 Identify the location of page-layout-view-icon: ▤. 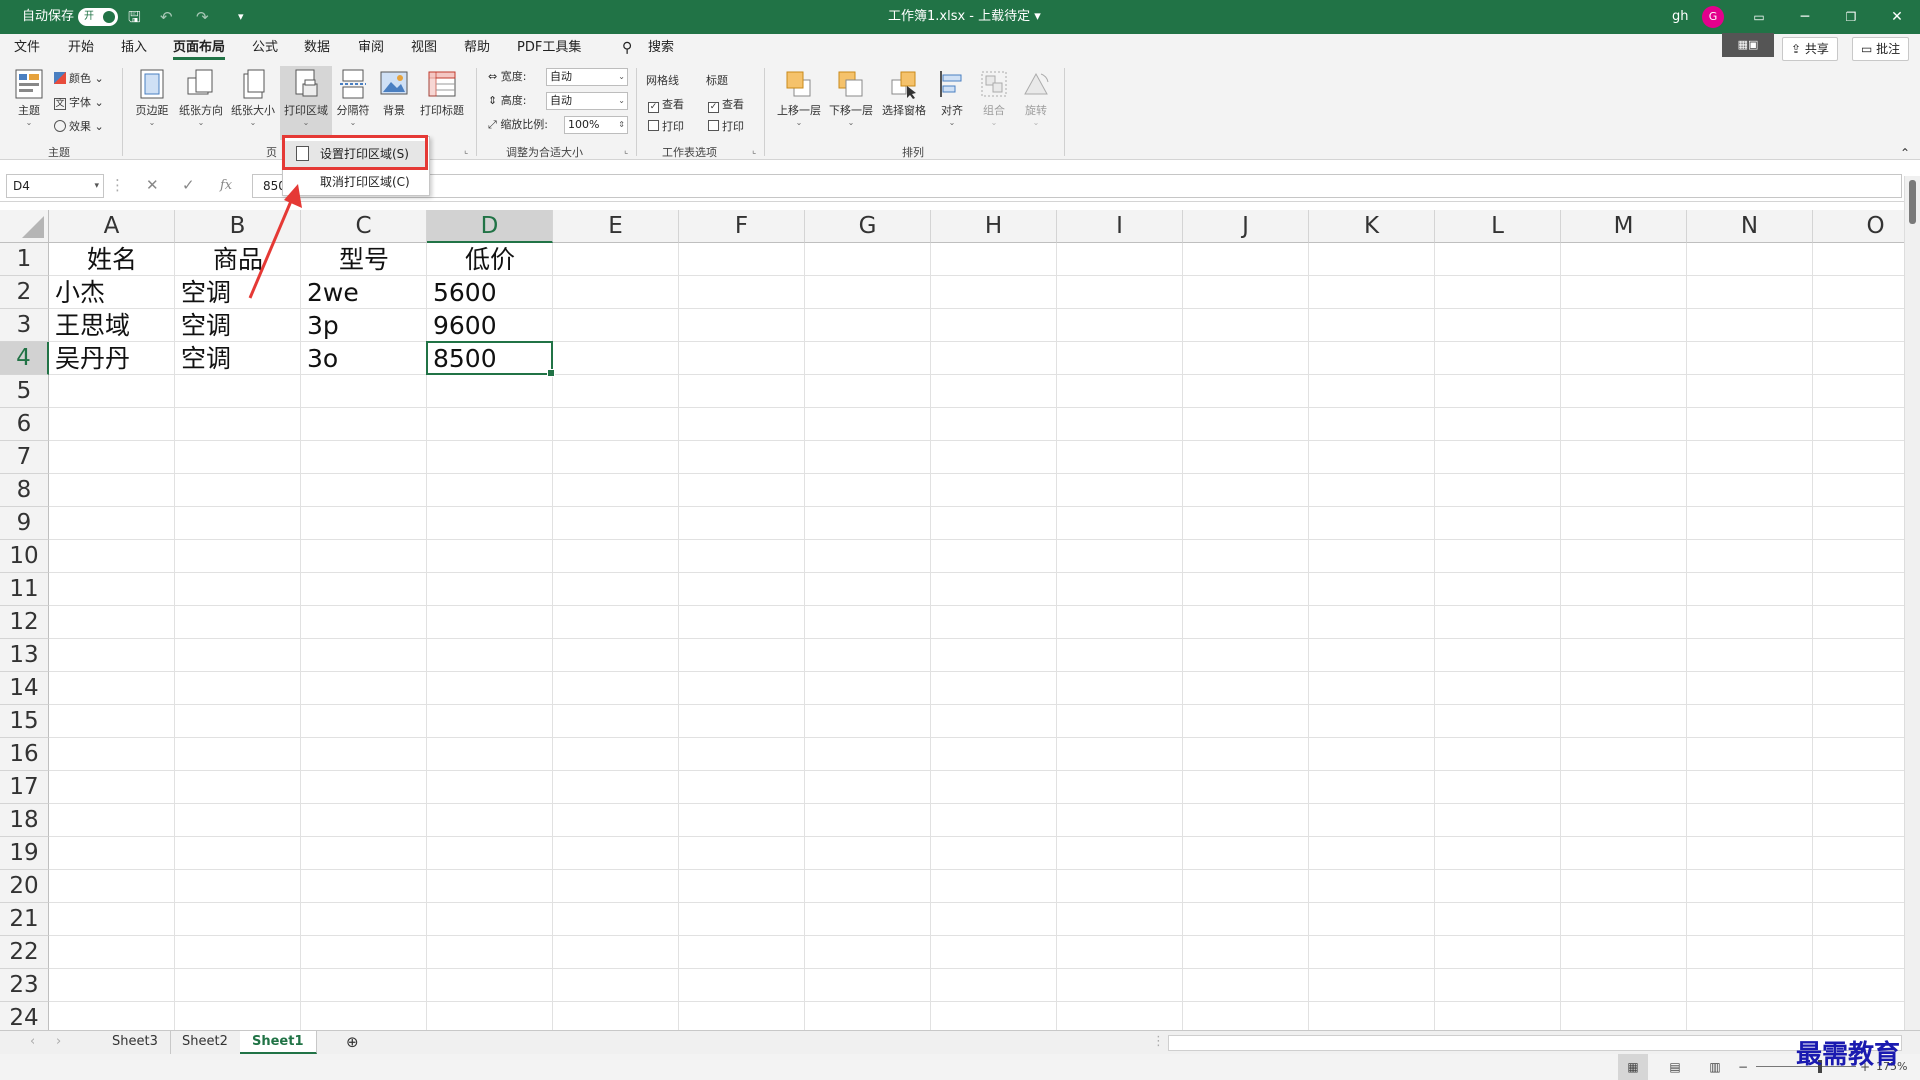
(1675, 1067).